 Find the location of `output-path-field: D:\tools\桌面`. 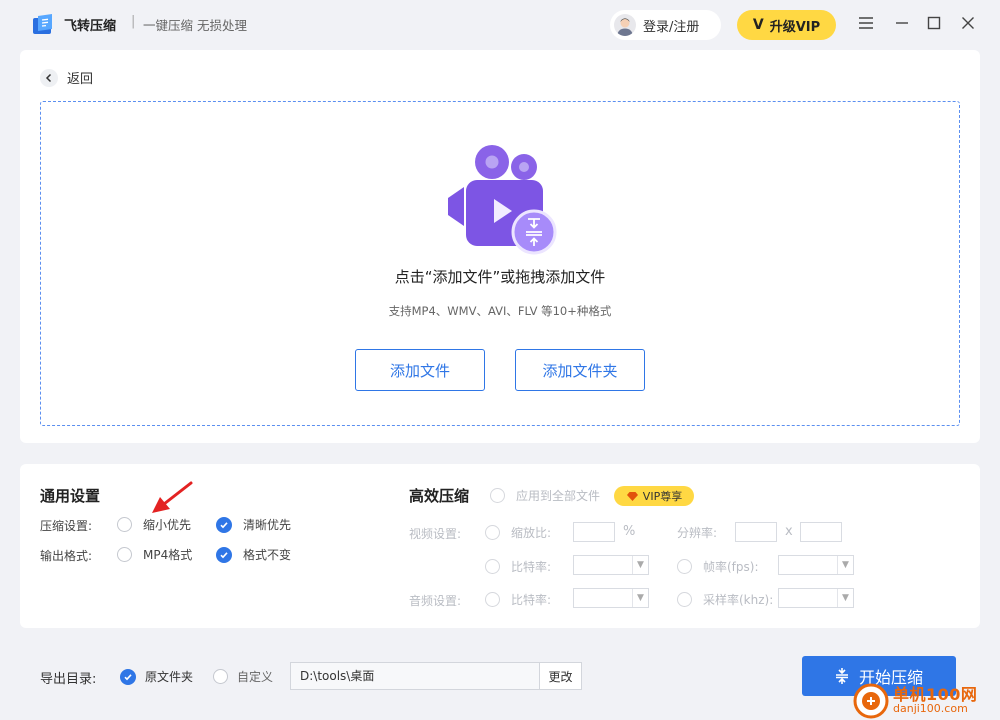

output-path-field: D:\tools\桌面 is located at coordinates (415, 676).